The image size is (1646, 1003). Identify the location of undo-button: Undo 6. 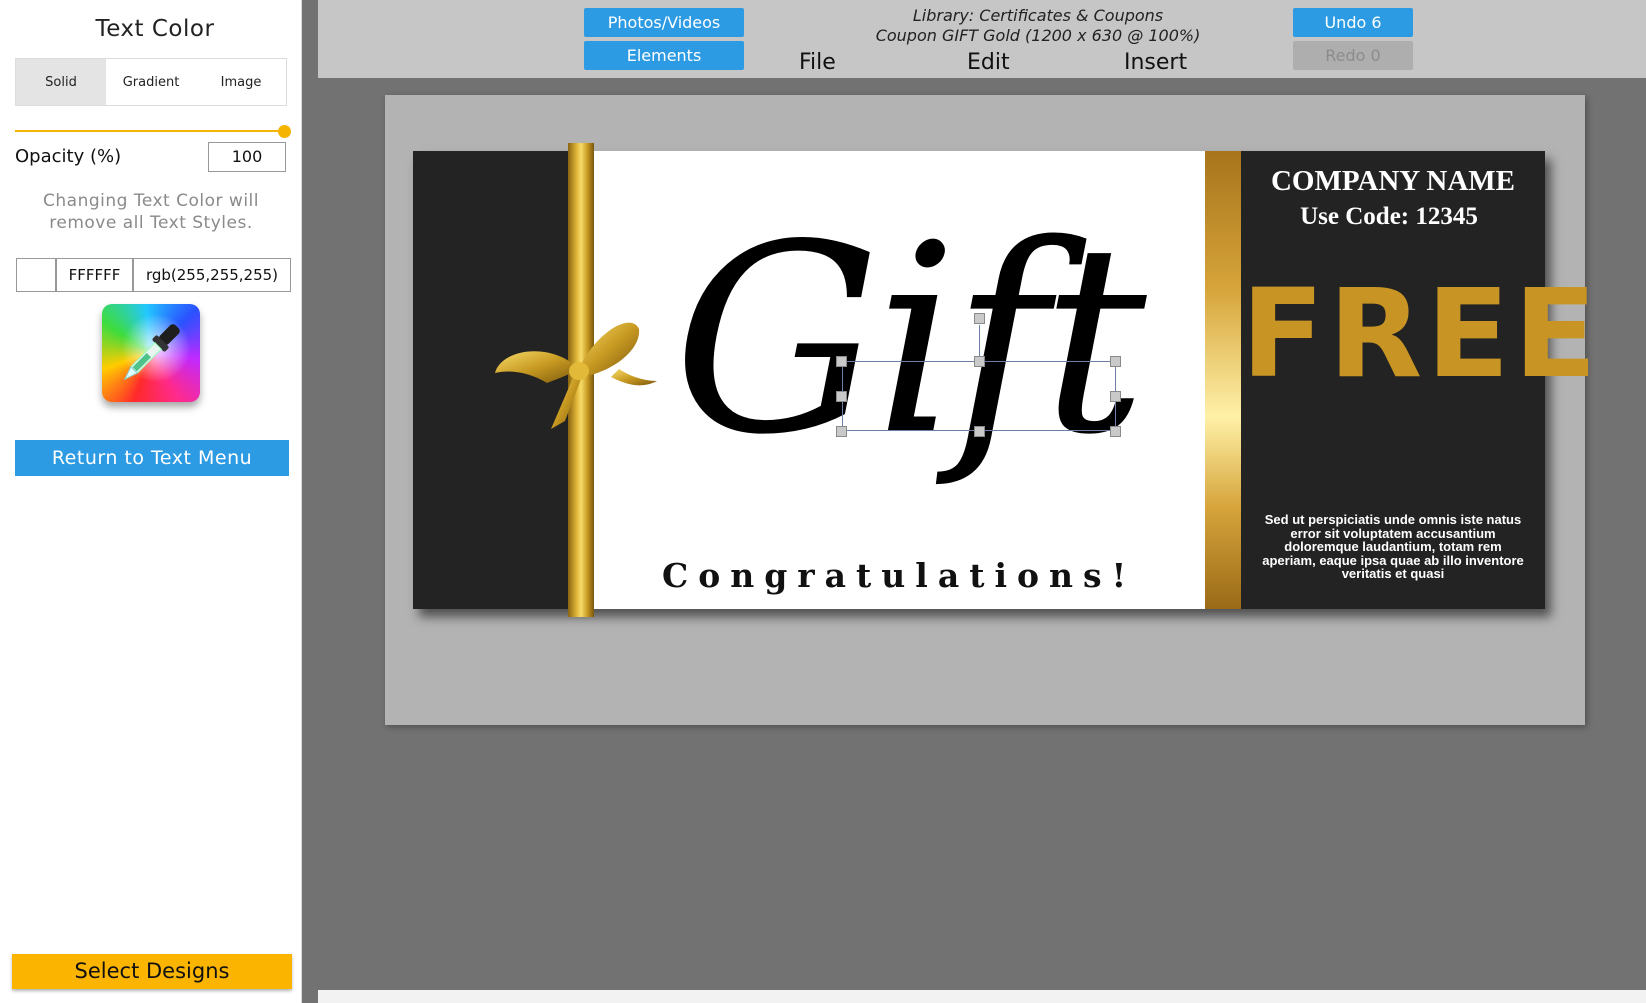
(1353, 22).